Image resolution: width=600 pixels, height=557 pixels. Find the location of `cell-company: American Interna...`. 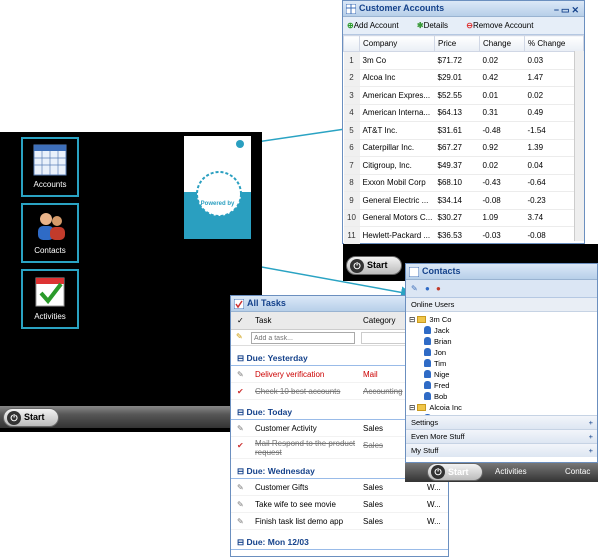

cell-company: American Interna... is located at coordinates (397, 113).